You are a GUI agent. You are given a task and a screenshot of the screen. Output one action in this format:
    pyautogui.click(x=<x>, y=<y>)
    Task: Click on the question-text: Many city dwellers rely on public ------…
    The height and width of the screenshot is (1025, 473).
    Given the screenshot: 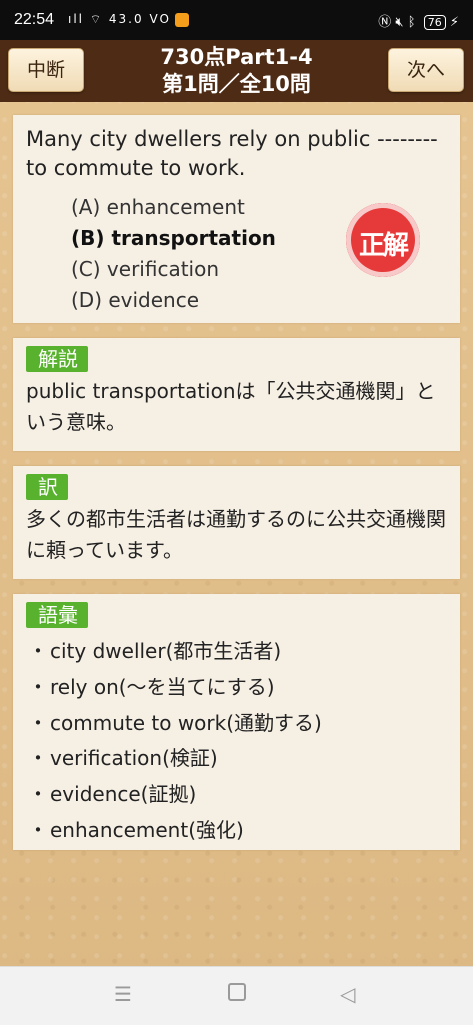 What is the action you would take?
    pyautogui.click(x=232, y=153)
    